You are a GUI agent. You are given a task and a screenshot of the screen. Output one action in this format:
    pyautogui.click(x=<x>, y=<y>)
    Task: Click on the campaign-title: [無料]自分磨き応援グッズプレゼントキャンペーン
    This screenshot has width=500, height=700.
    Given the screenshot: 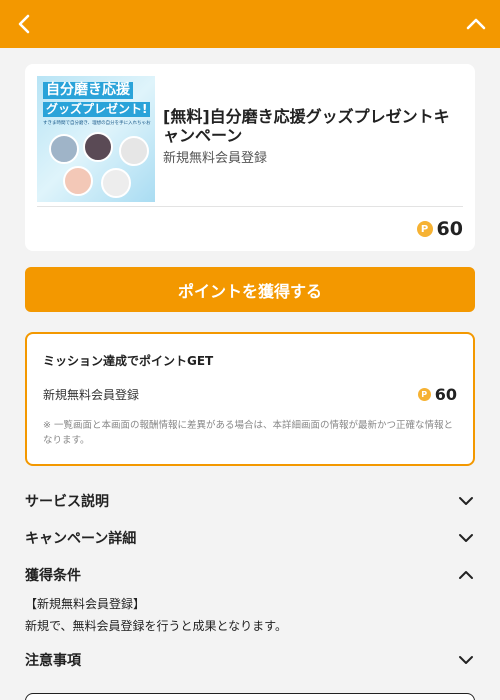 What is the action you would take?
    pyautogui.click(x=306, y=126)
    